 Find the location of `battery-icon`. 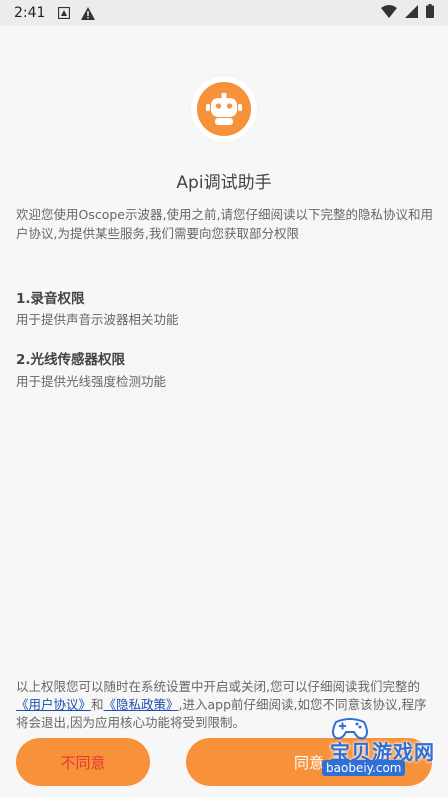

battery-icon is located at coordinates (430, 13).